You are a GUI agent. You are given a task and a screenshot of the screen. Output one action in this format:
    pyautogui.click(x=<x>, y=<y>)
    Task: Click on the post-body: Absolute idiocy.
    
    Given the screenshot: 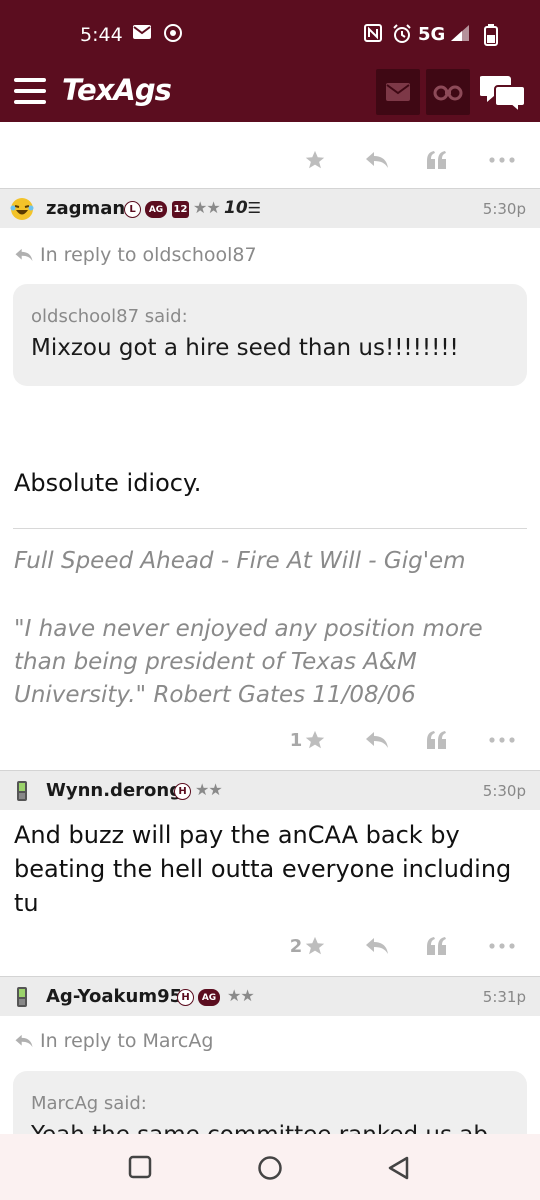 What is the action you would take?
    pyautogui.click(x=108, y=483)
    